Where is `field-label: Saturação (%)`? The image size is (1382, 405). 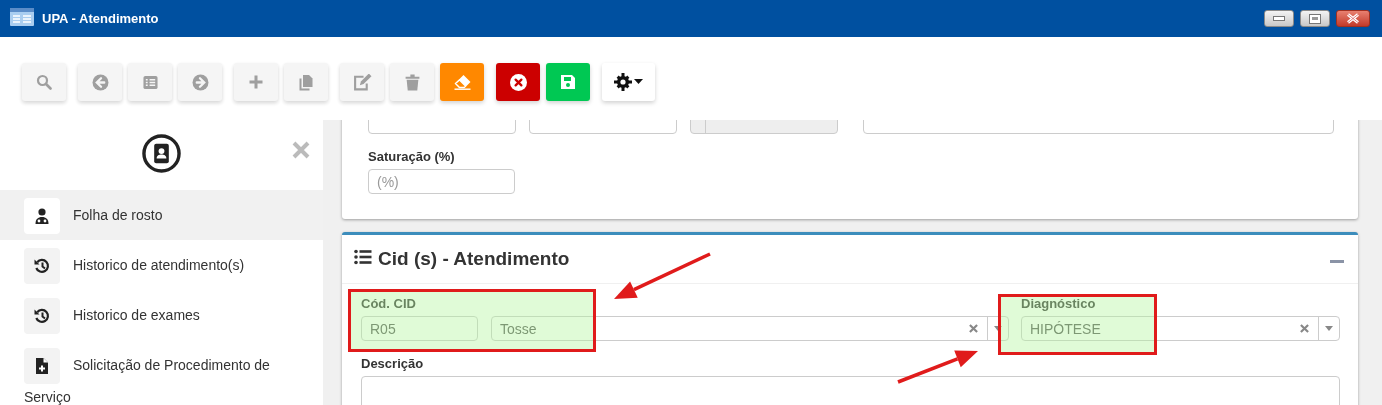 field-label: Saturação (%) is located at coordinates (412, 156).